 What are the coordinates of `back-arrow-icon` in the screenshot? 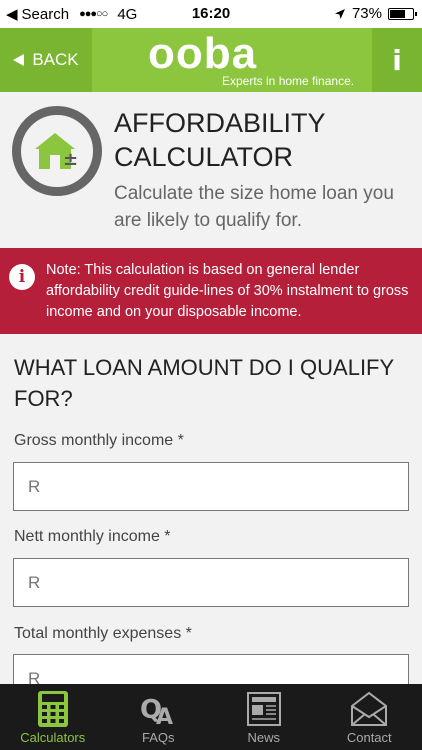 It's located at (19, 60).